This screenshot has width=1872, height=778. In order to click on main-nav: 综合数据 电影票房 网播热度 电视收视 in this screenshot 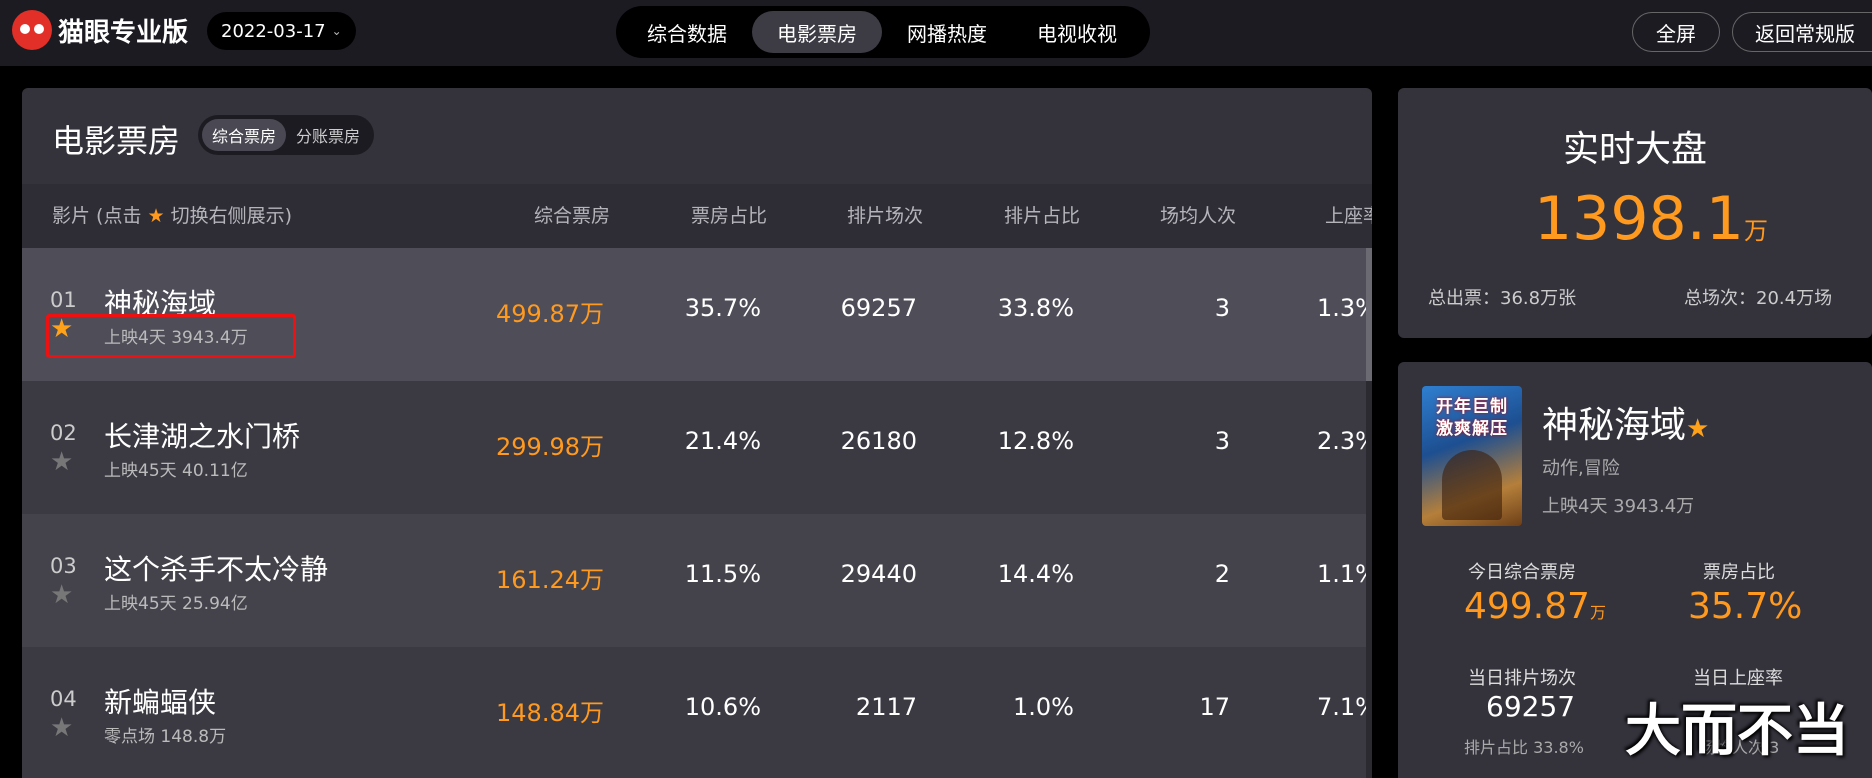, I will do `click(883, 32)`.